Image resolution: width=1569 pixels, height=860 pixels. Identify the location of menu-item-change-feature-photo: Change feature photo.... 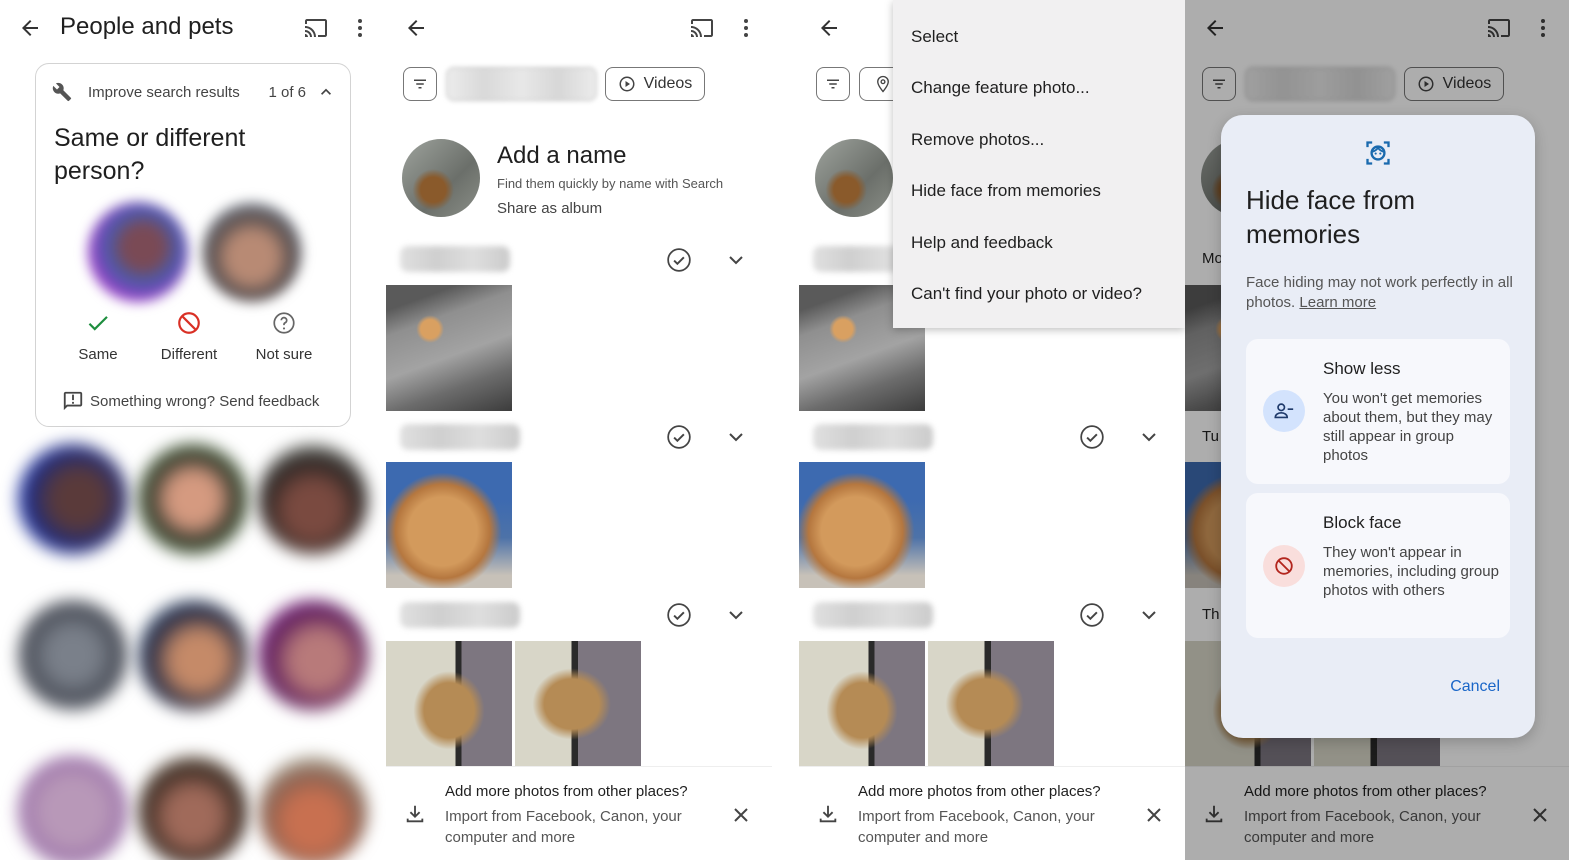
(1039, 89).